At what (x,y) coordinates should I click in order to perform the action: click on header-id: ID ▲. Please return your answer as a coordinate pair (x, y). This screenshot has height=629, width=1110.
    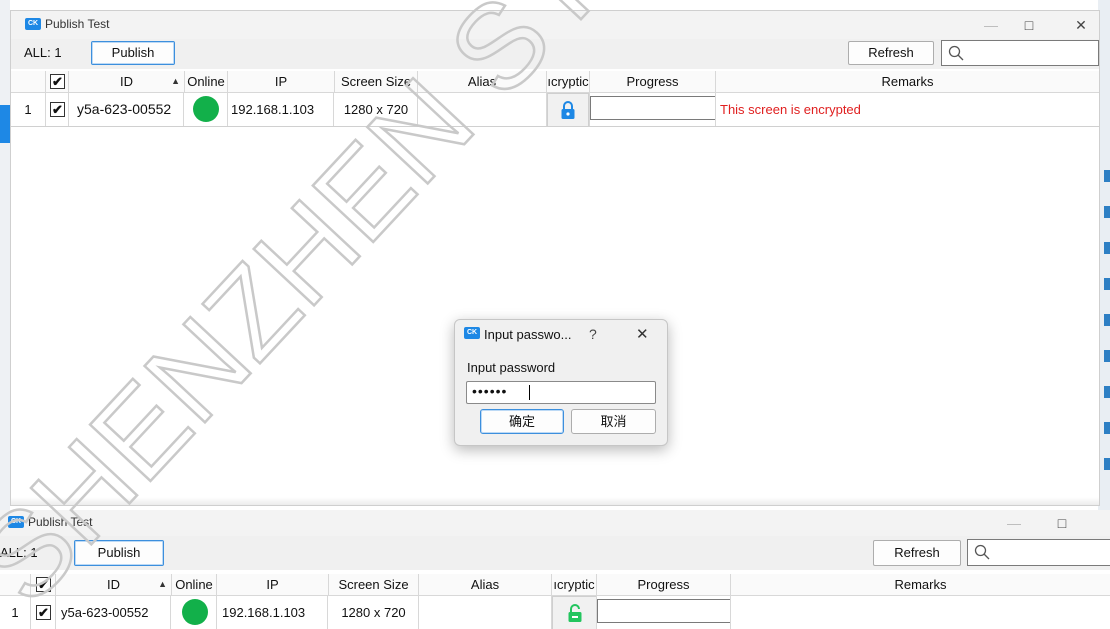
    Looking at the image, I should click on (127, 81).